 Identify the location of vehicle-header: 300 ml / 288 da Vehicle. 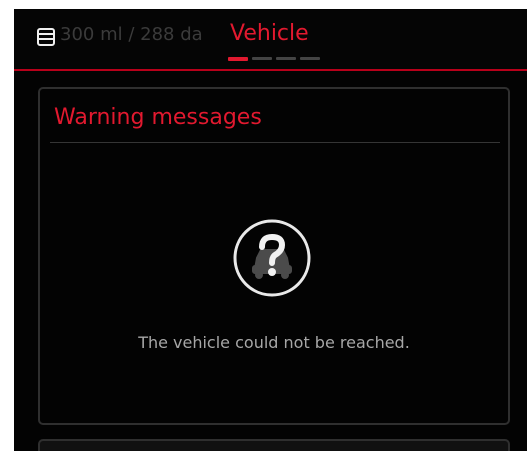
(270, 40).